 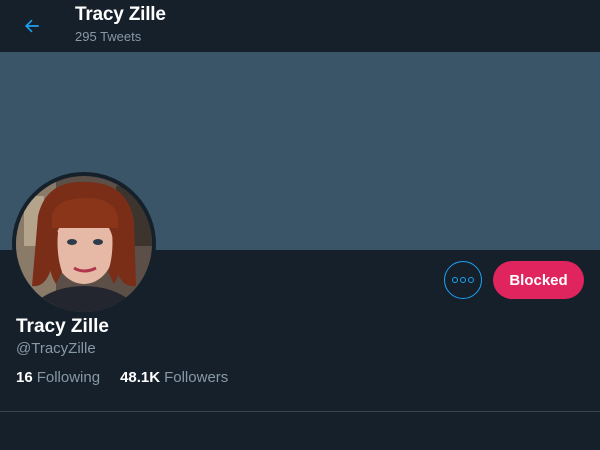 I want to click on more-horizontal-icon, so click(x=463, y=280).